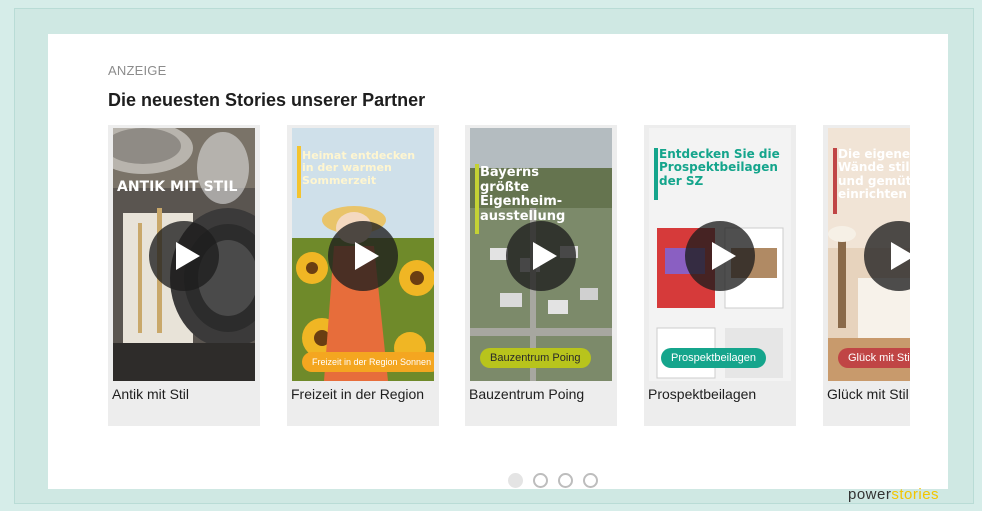 The height and width of the screenshot is (511, 982). I want to click on carousel-pagination, so click(553, 480).